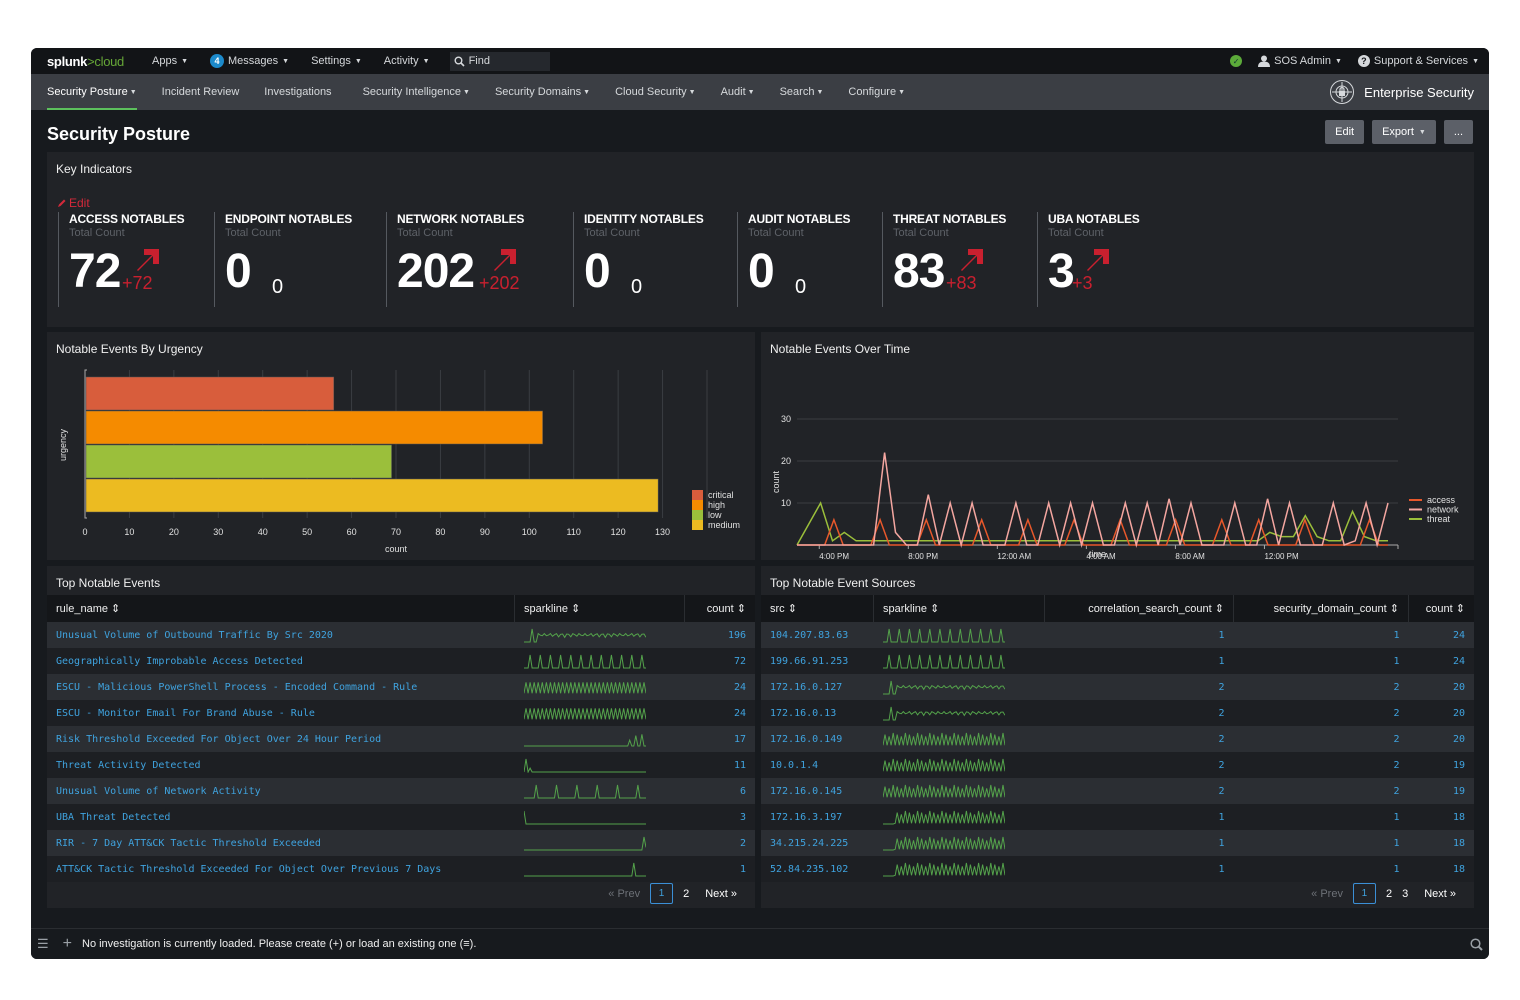 This screenshot has width=1520, height=1000. Describe the element at coordinates (336, 61) in the screenshot. I see `settings-menu: Settings ▼` at that location.